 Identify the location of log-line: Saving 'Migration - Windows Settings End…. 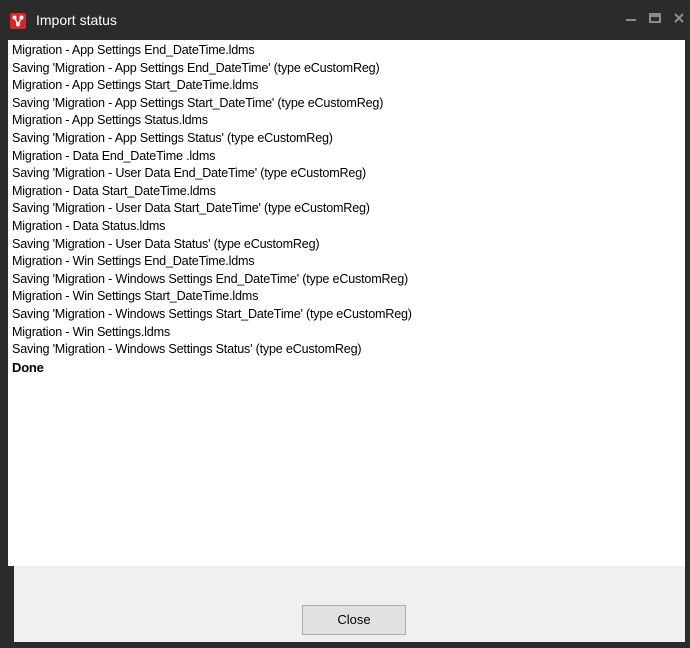
(210, 278).